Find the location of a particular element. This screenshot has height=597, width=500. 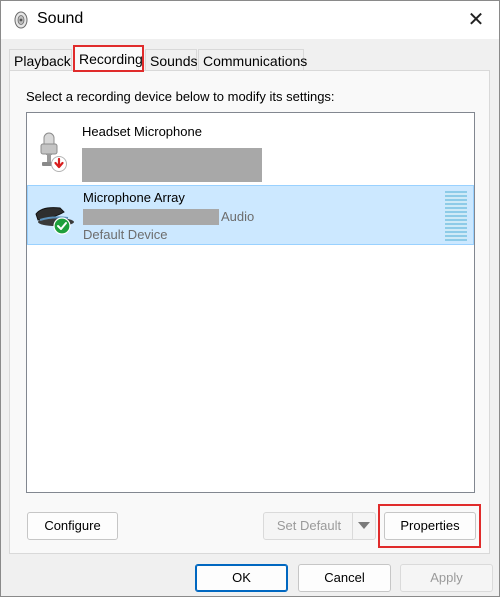

device-microphone-array: Microphone Array Audio Default Device is located at coordinates (250, 215).